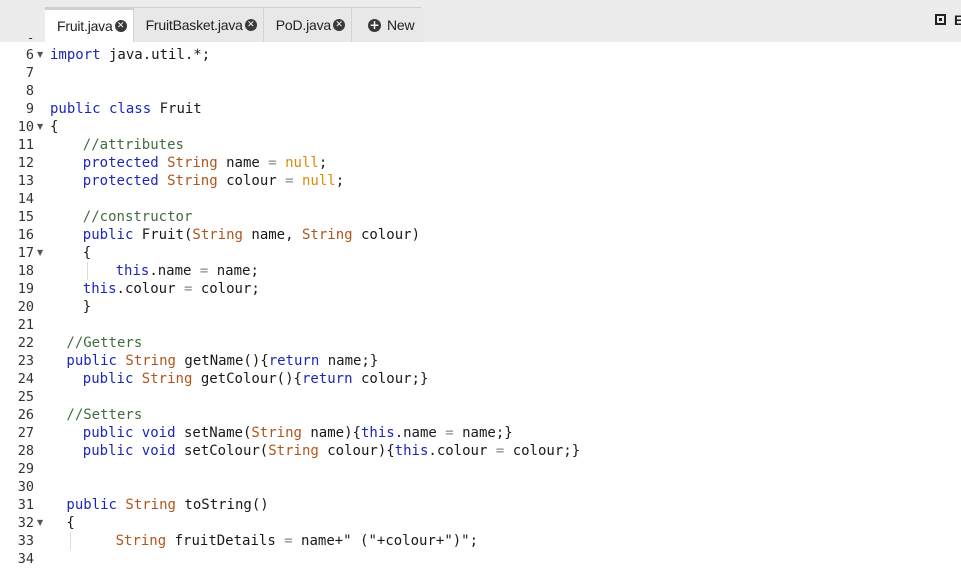 Image resolution: width=961 pixels, height=568 pixels. What do you see at coordinates (221, 541) in the screenshot?
I see `code-token: fruitDetails` at bounding box center [221, 541].